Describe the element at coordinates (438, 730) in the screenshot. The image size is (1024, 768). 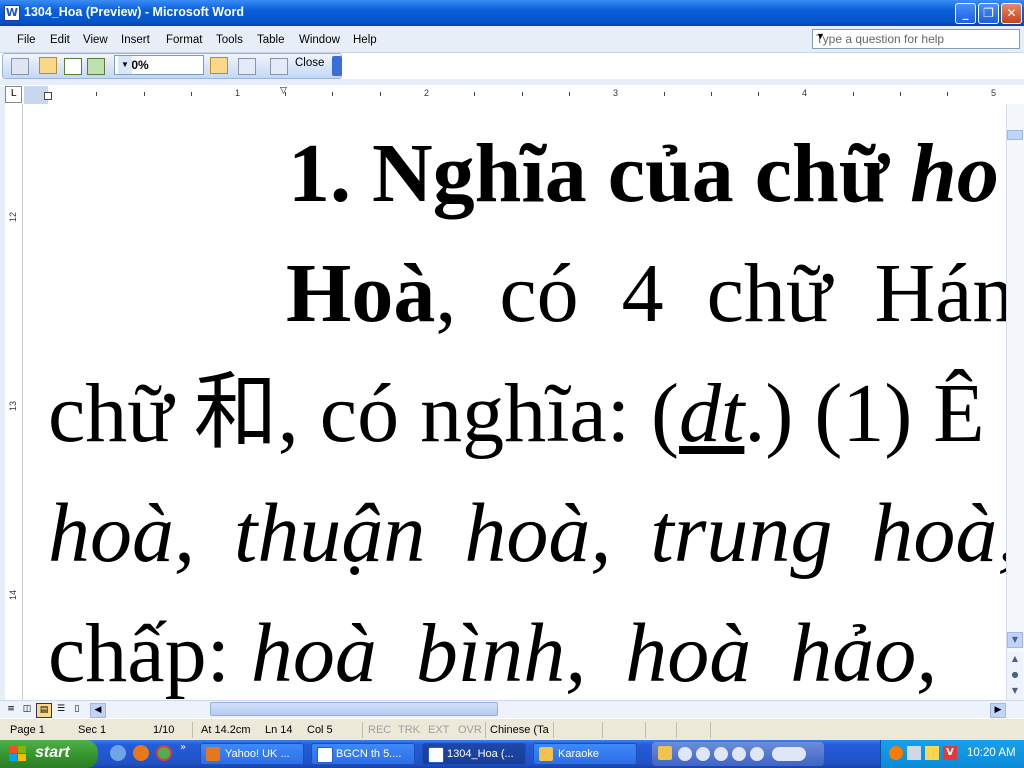
I see `status-ext: EXT` at that location.